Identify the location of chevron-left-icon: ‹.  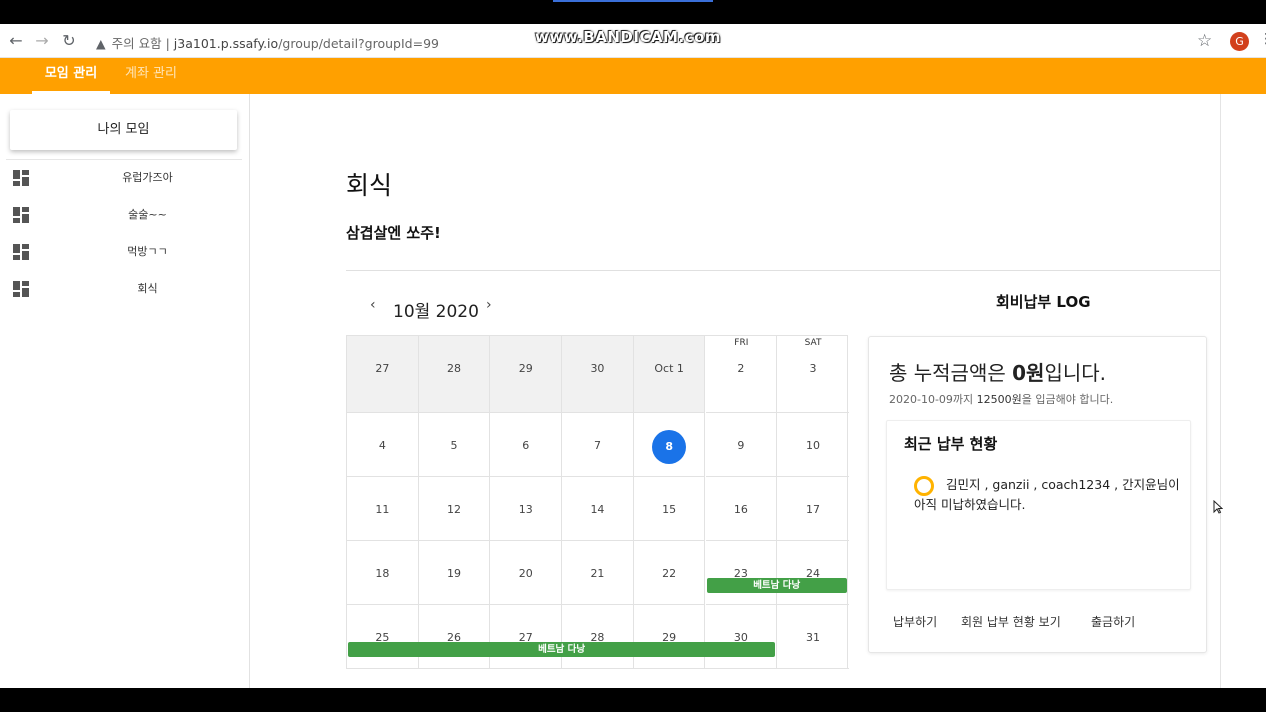
(373, 305).